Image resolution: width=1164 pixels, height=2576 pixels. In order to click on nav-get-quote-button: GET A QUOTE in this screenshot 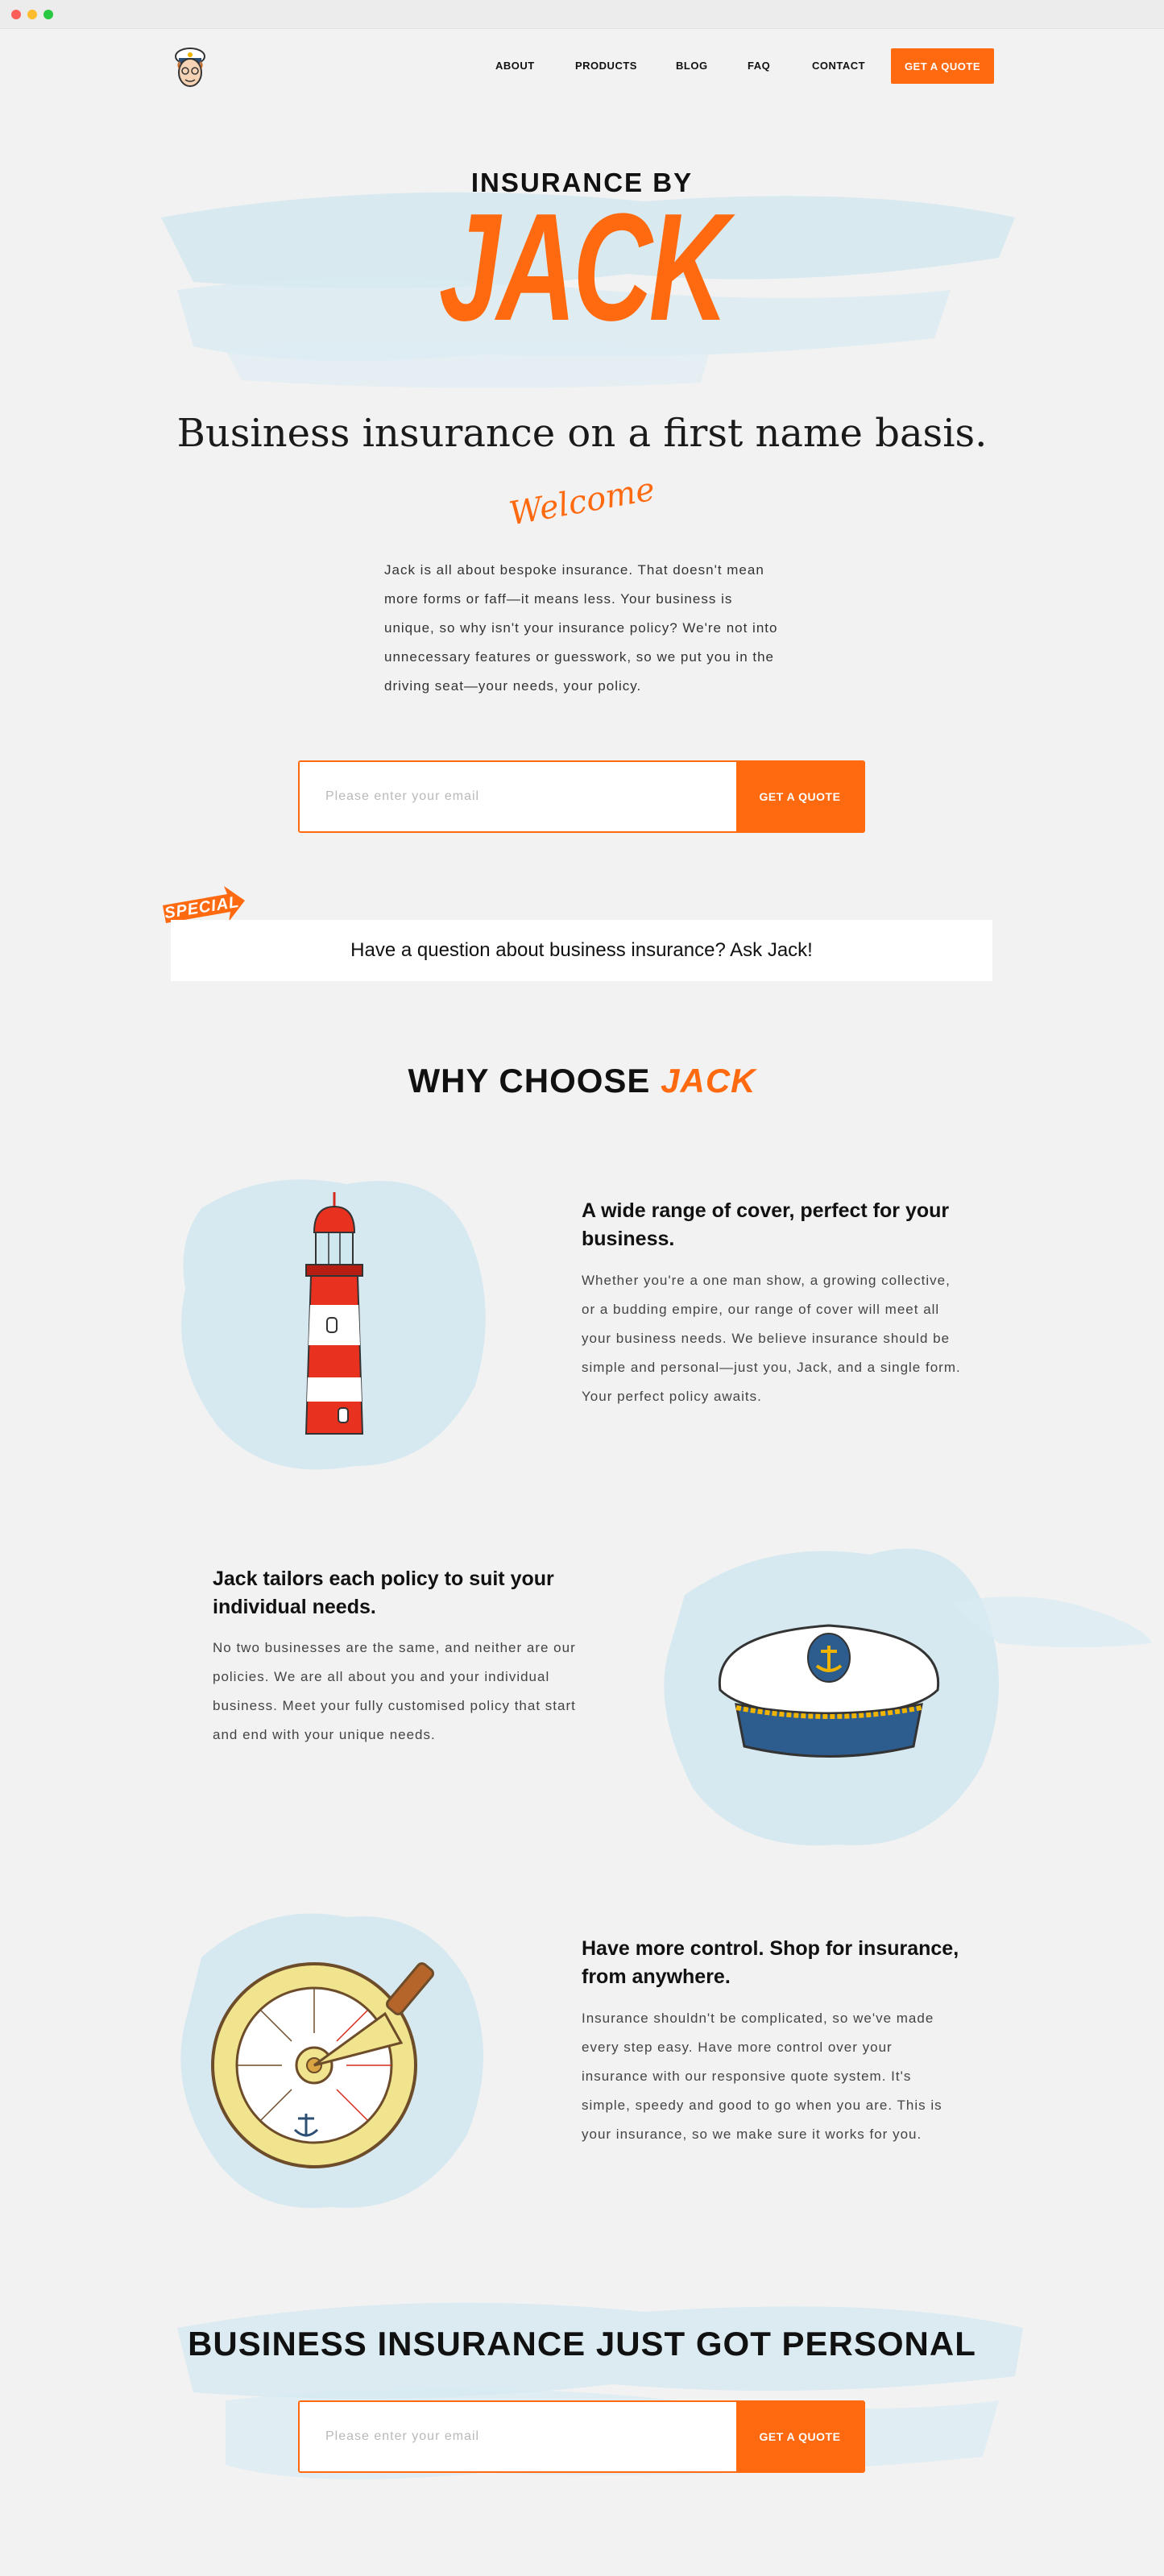, I will do `click(942, 66)`.